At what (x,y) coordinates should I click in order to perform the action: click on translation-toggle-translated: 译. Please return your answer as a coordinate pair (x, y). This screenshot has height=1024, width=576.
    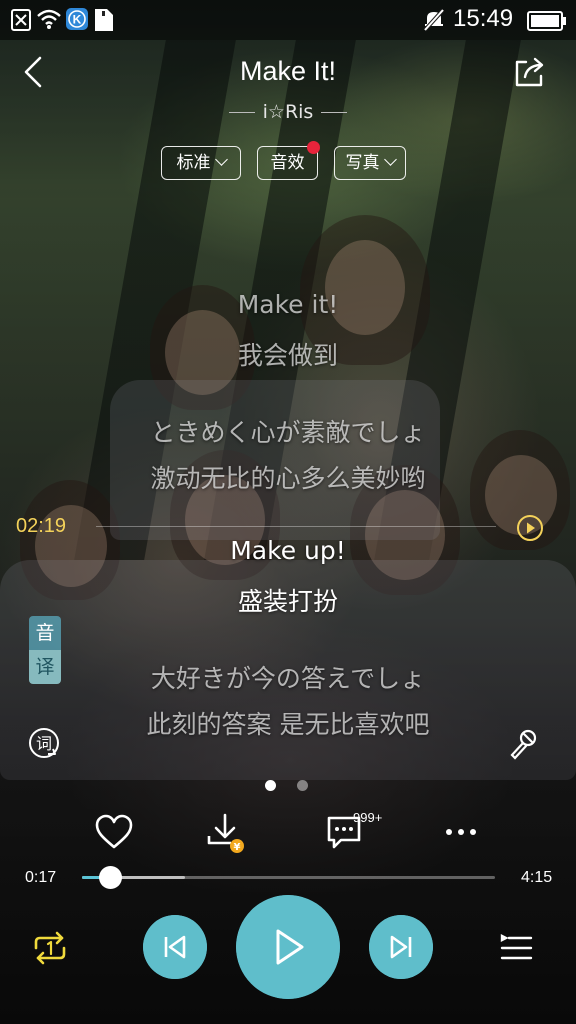
    Looking at the image, I should click on (45, 667).